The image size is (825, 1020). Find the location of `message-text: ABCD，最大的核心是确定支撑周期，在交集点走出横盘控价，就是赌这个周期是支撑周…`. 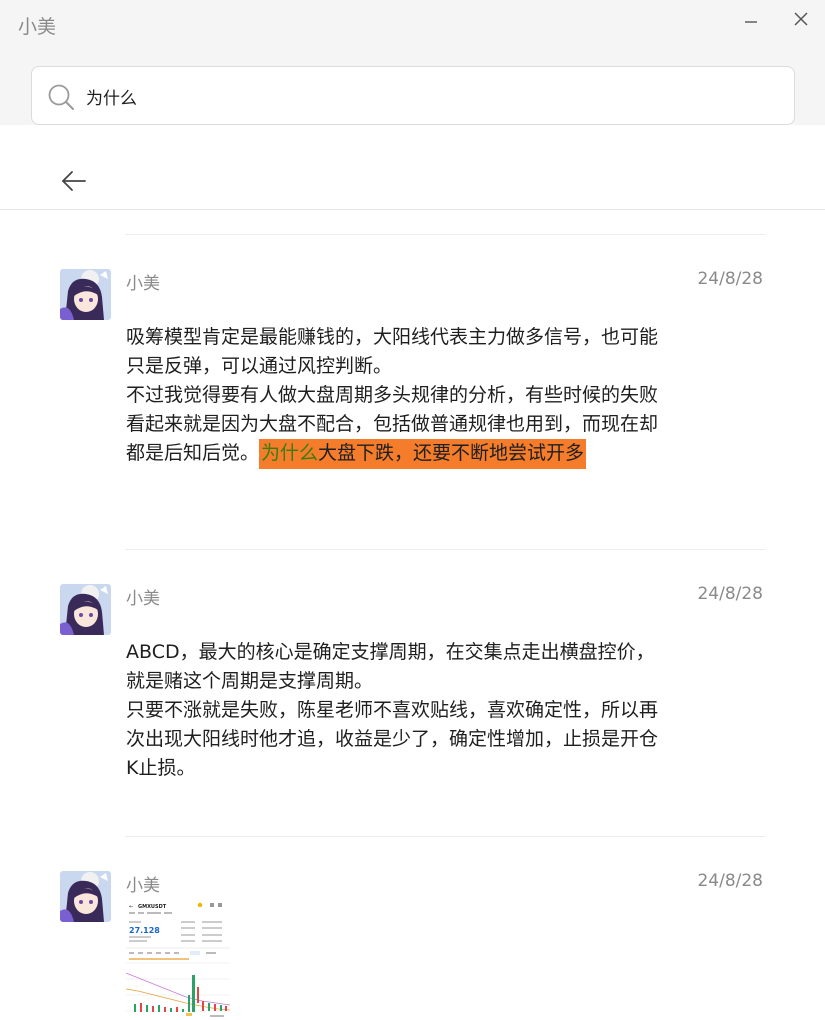

message-text: ABCD，最大的核心是确定支撑周期，在交集点走出横盘控价，就是赌这个周期是支撑周… is located at coordinates (392, 710).